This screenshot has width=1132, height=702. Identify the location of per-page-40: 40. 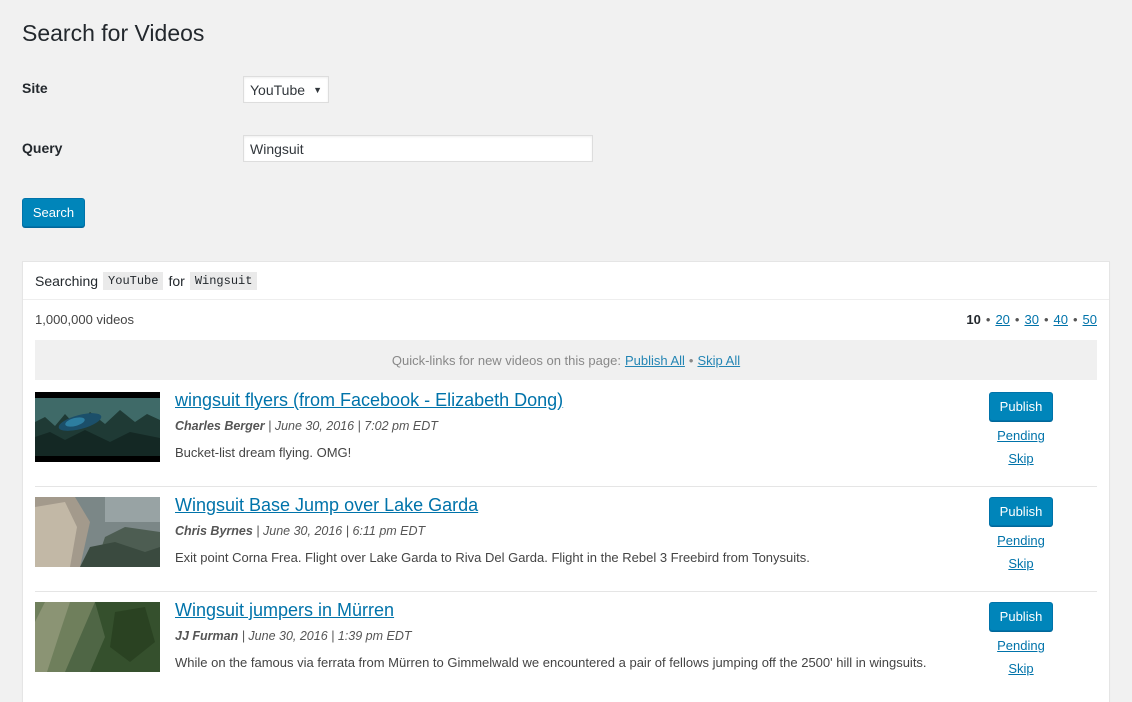
(1061, 319).